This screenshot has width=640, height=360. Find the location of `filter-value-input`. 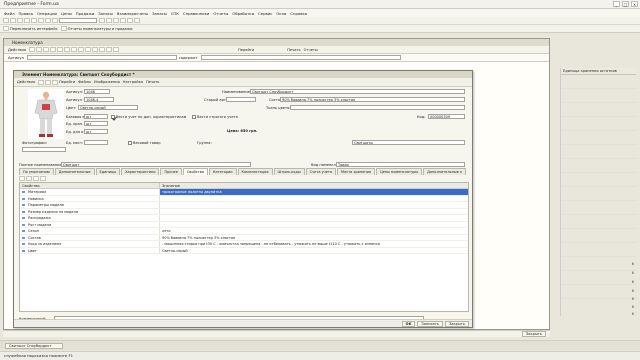

filter-value-input is located at coordinates (300, 57).